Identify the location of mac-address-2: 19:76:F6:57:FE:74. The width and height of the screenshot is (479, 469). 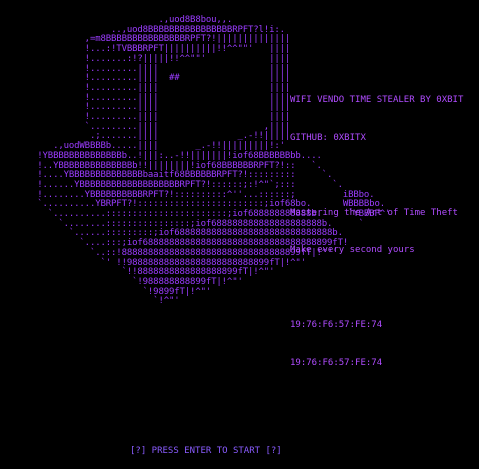
(336, 362).